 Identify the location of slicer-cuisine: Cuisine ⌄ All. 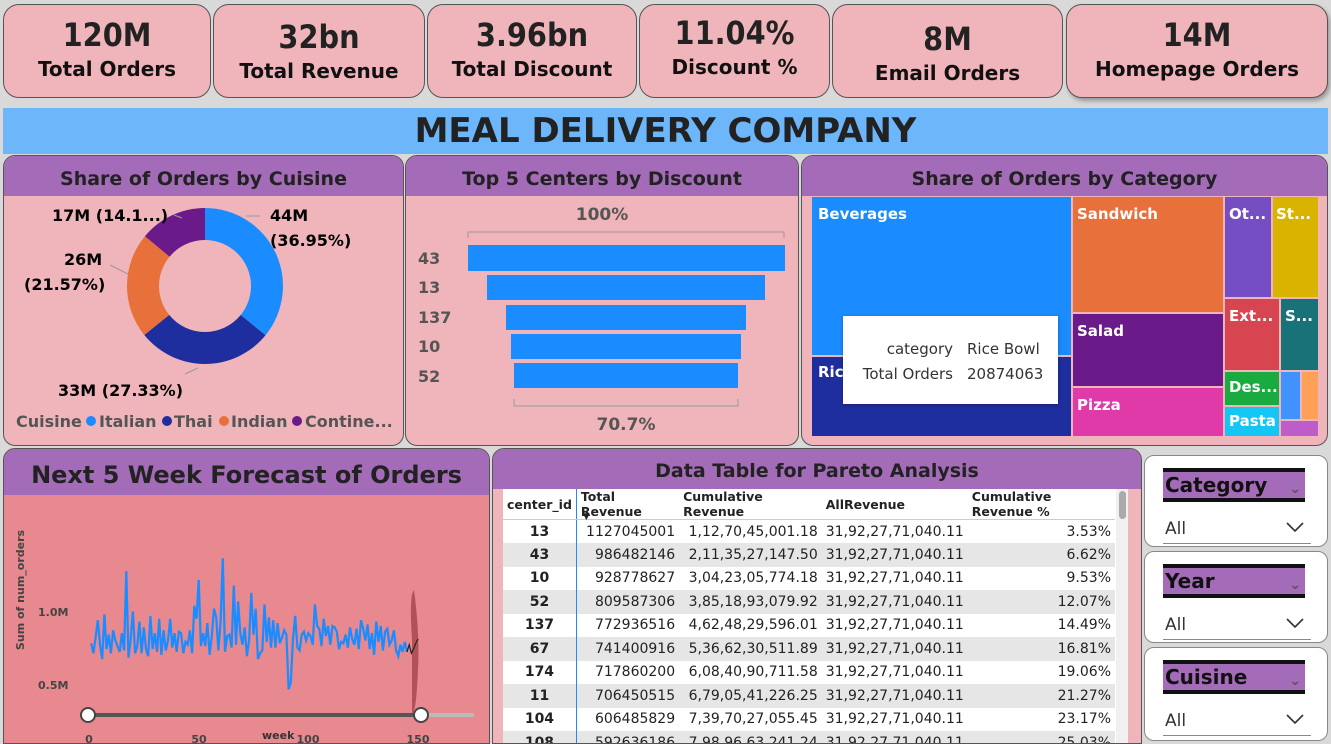
(1236, 694).